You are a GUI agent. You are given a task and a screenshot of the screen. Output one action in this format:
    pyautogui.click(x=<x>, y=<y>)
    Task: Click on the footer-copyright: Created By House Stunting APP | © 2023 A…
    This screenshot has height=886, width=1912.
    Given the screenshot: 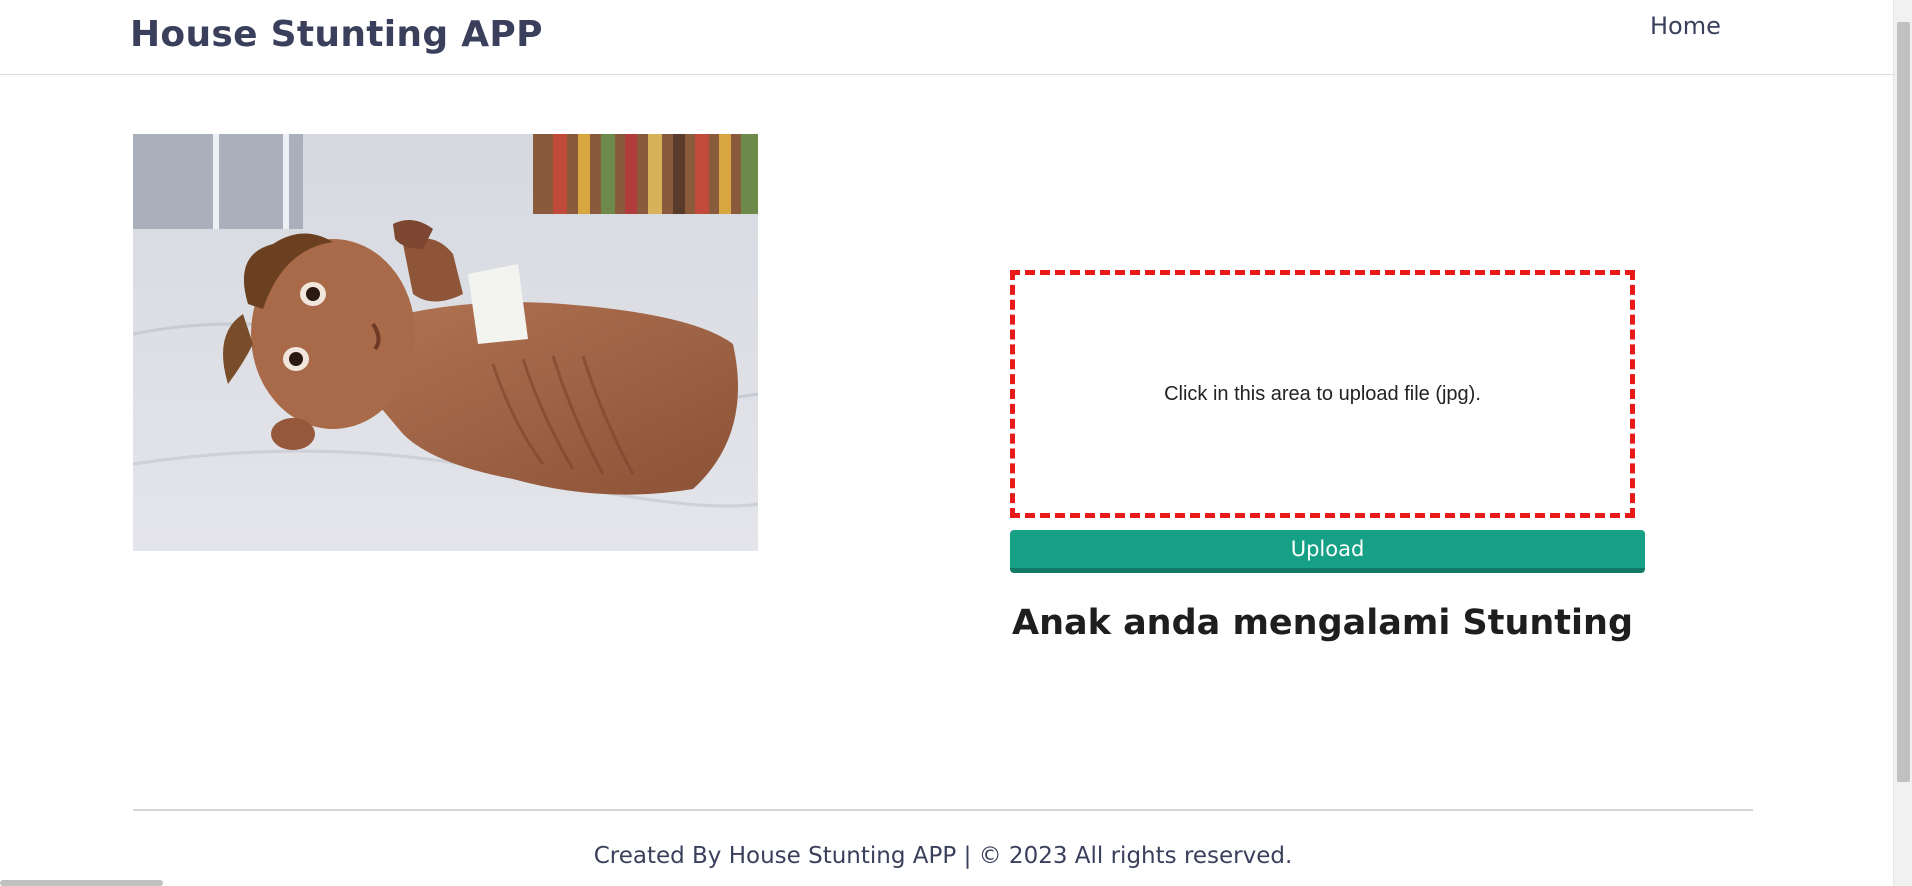 What is the action you would take?
    pyautogui.click(x=943, y=856)
    